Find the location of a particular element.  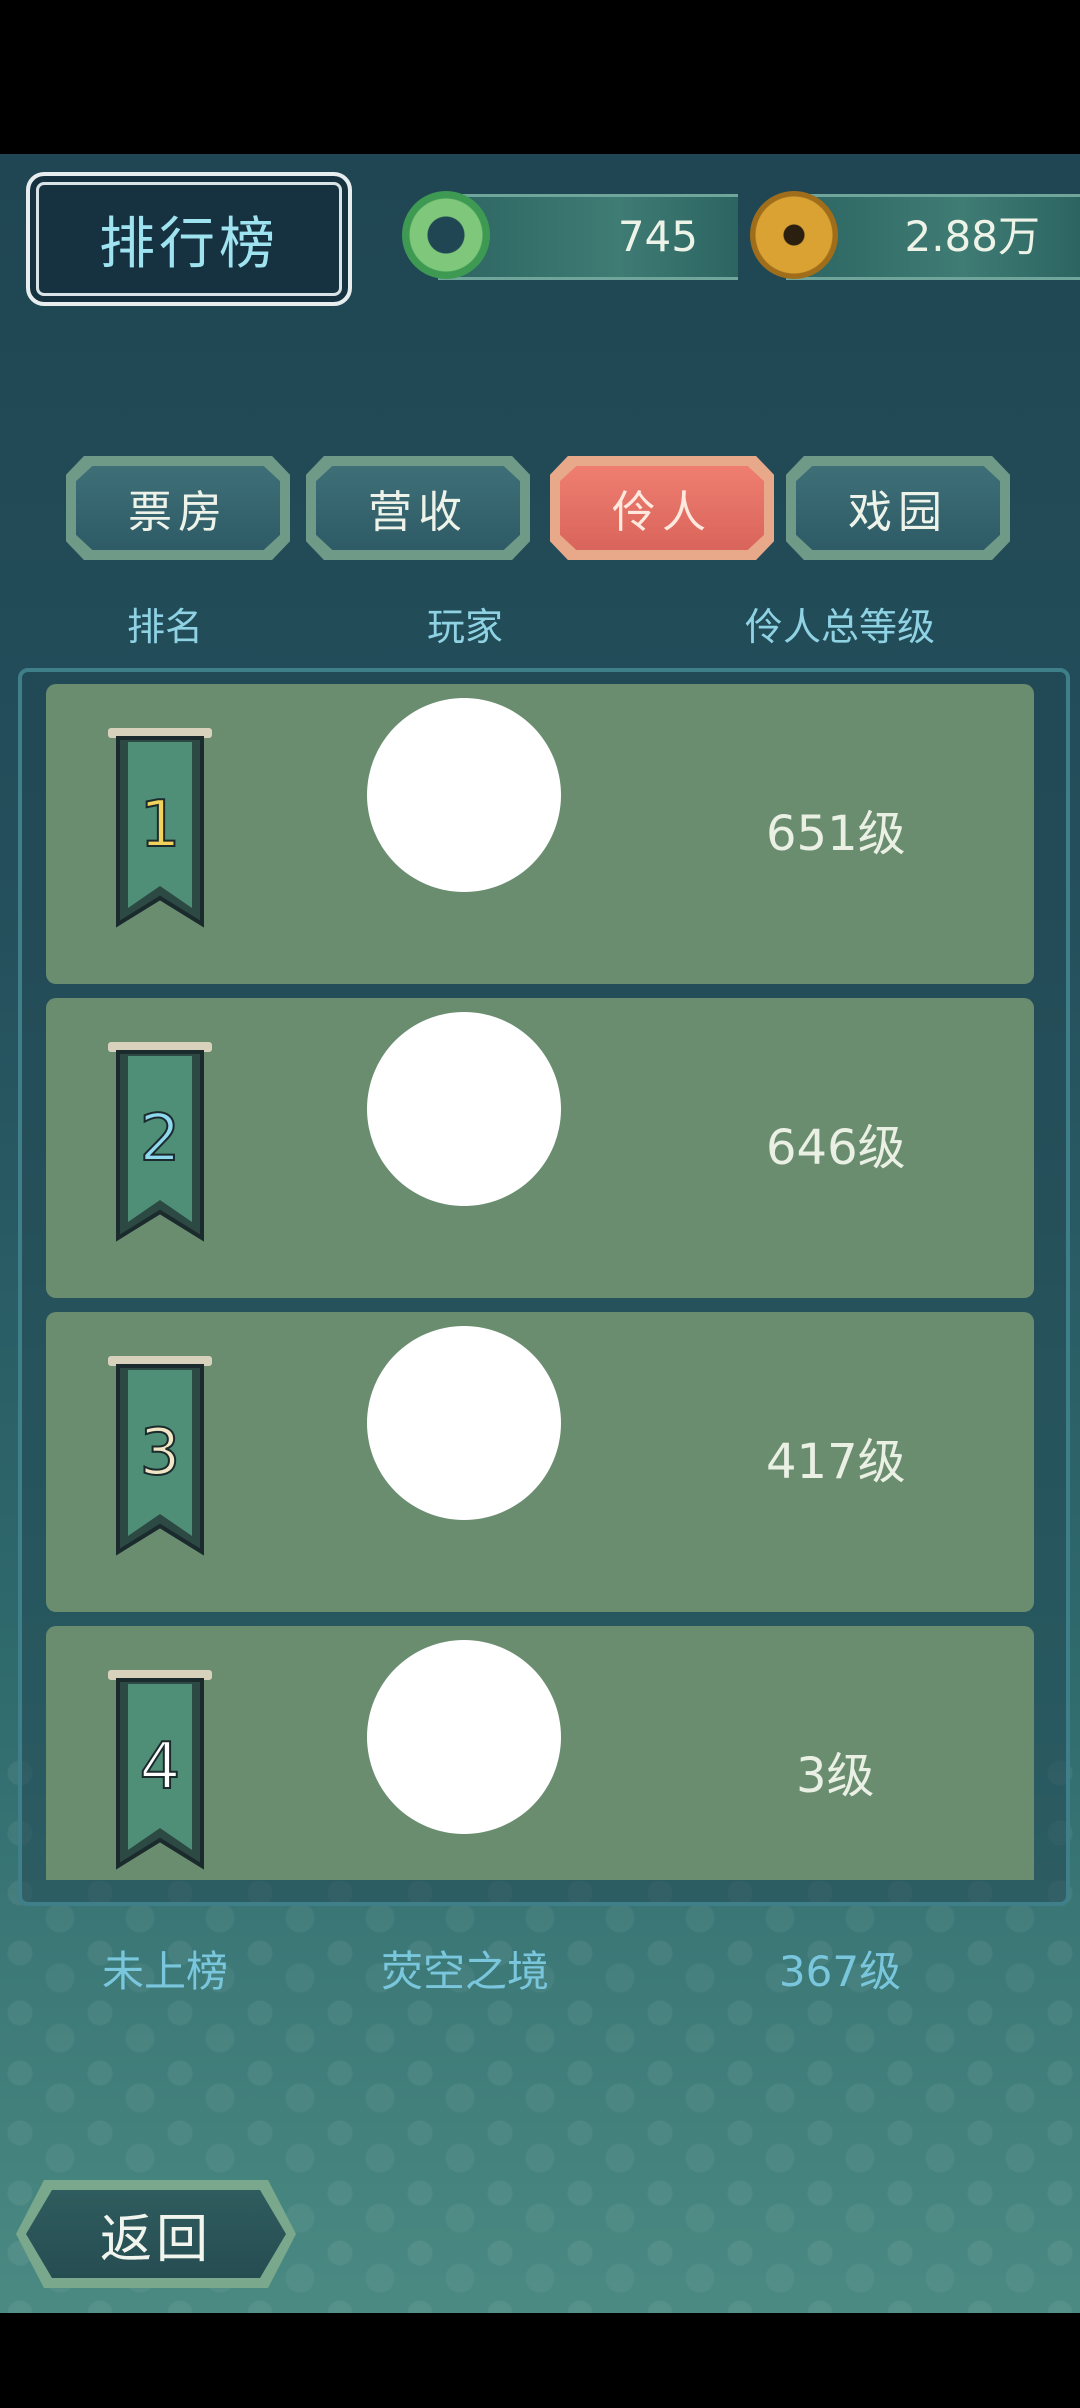

self-rank: 未上榜 is located at coordinates (164, 1971).